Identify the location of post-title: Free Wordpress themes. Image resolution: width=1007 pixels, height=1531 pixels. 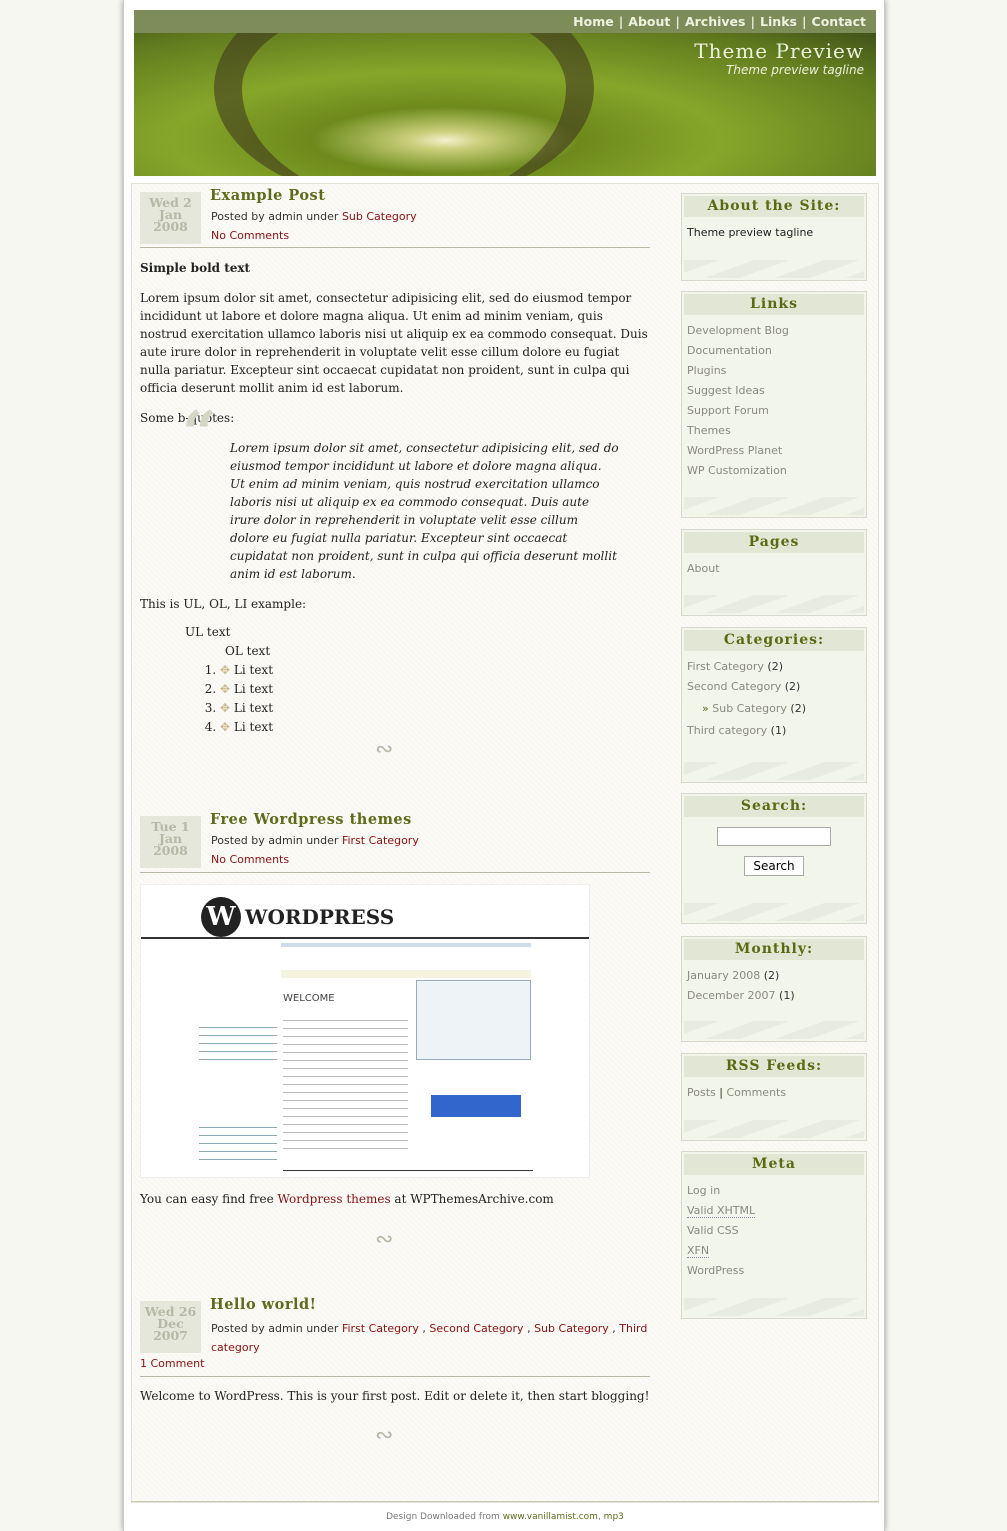
(311, 819).